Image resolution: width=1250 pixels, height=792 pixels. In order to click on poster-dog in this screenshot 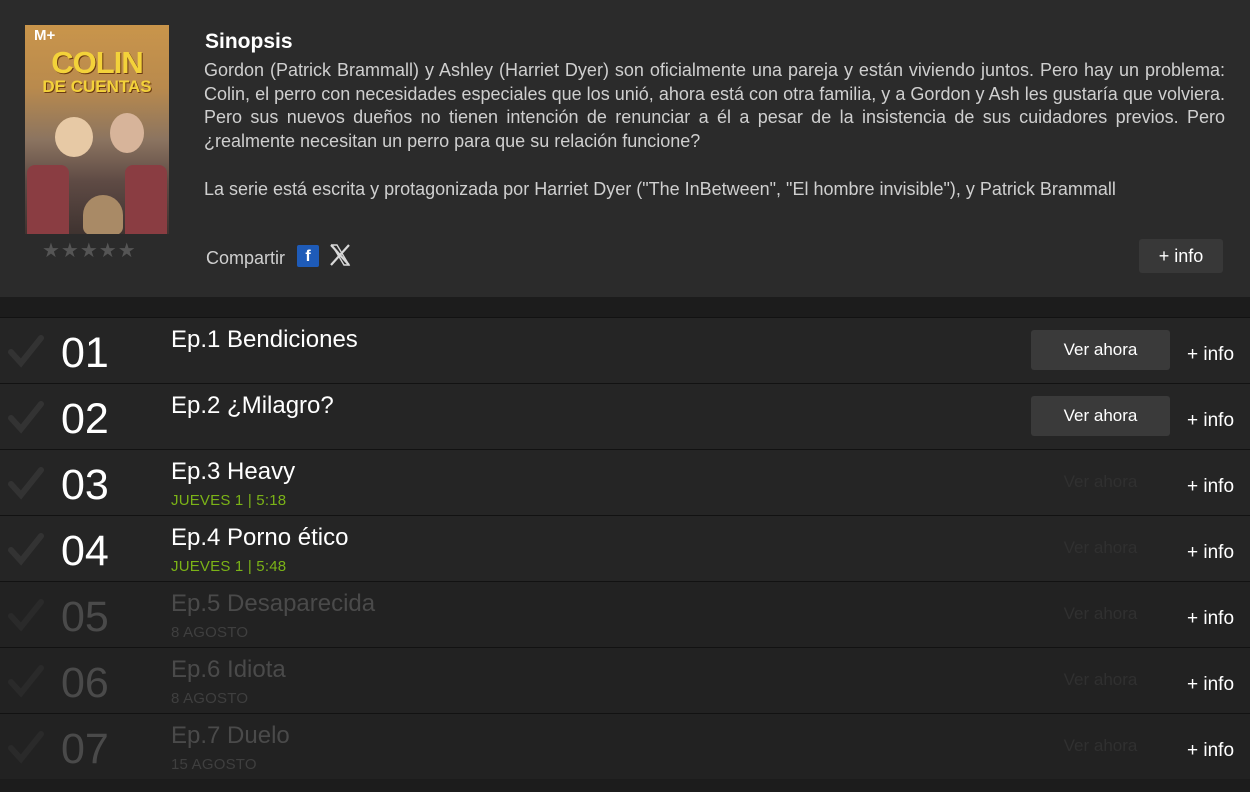, I will do `click(103, 214)`.